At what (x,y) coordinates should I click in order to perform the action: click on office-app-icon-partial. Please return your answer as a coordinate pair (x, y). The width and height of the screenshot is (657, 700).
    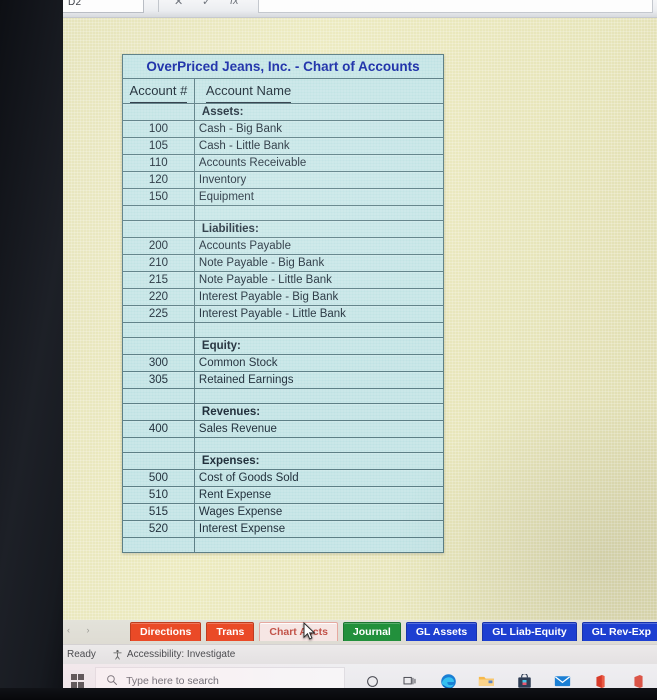
    Looking at the image, I should click on (638, 677).